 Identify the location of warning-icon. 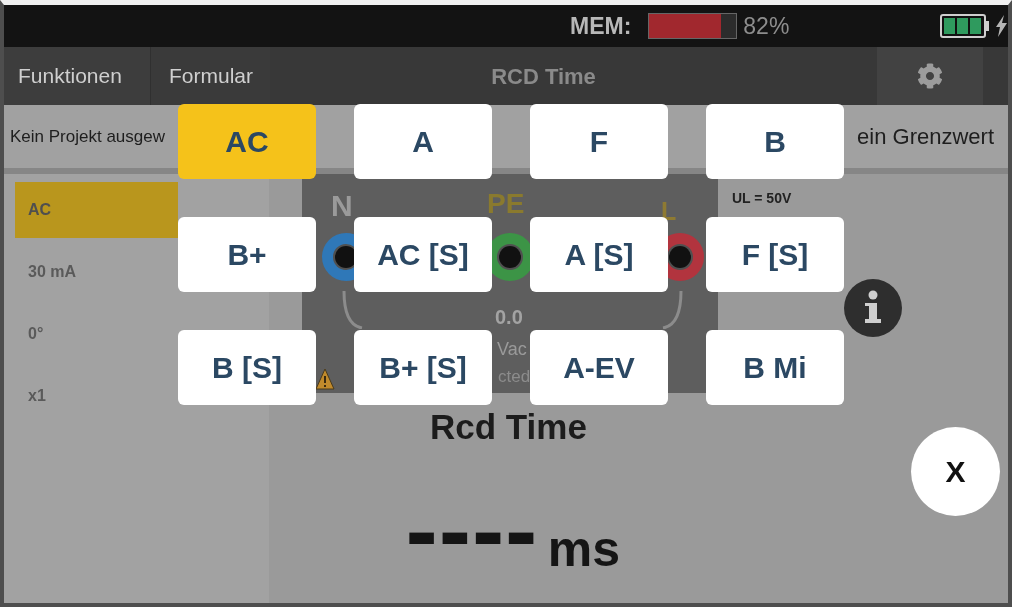
(325, 379).